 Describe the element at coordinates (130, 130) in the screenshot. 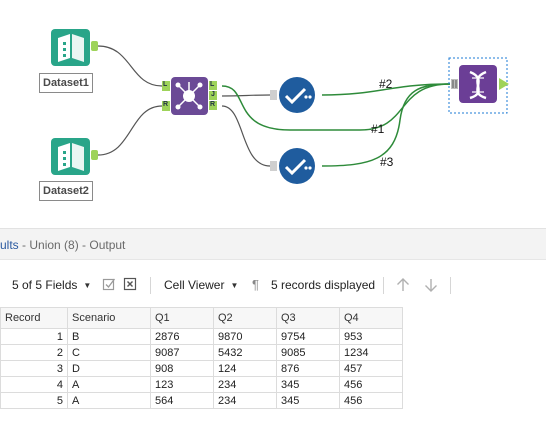

I see `connection-dataset2-to-join` at that location.